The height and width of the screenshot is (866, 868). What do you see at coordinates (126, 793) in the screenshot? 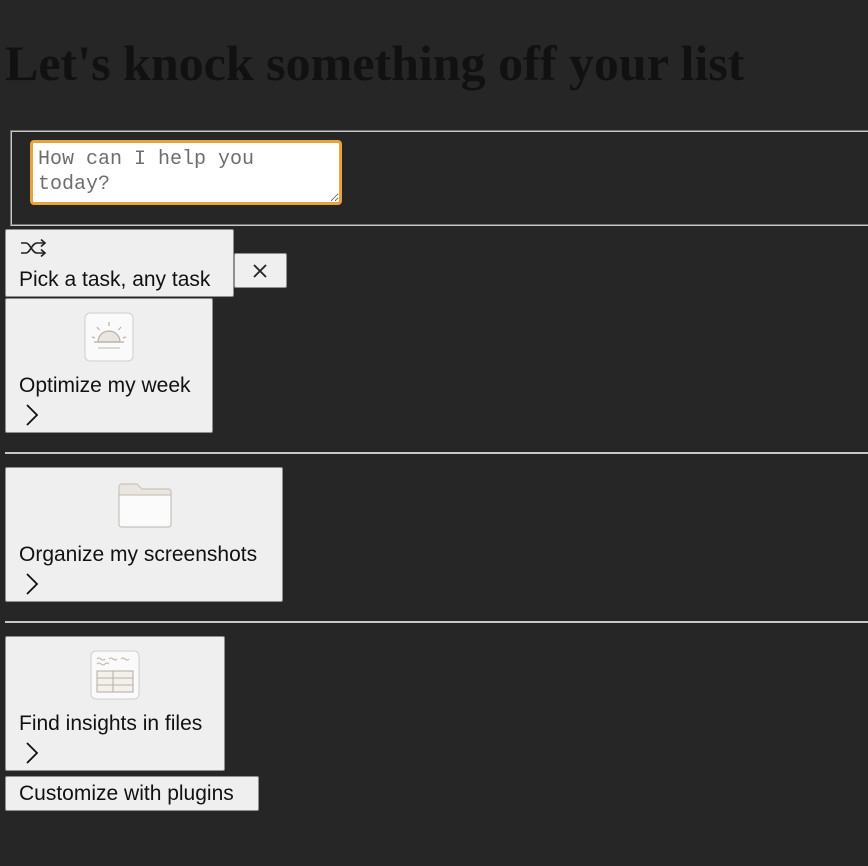
I see `customize-plugins-label: Customize with plugins` at bounding box center [126, 793].